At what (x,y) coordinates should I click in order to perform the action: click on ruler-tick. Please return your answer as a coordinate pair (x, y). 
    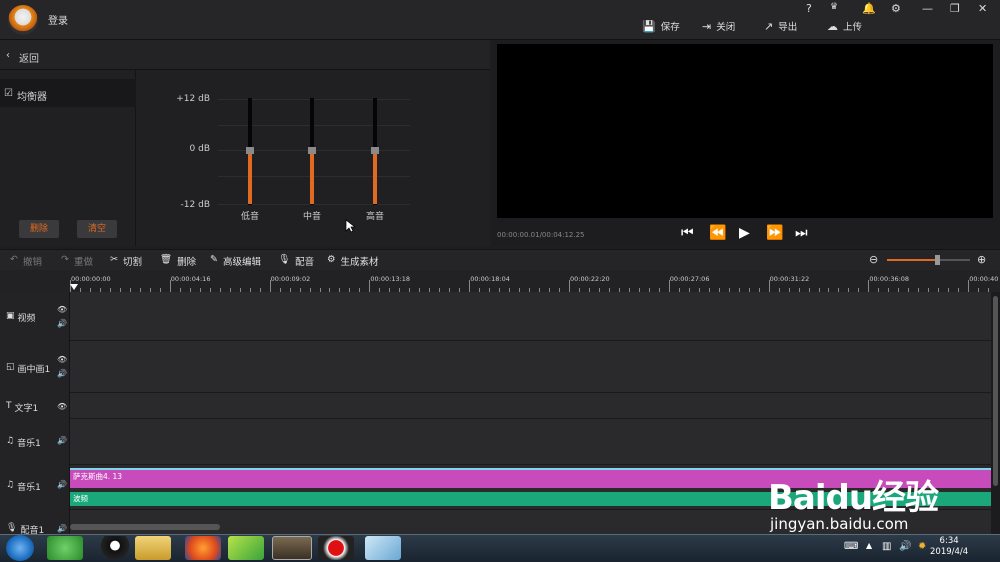
    Looking at the image, I should click on (969, 286).